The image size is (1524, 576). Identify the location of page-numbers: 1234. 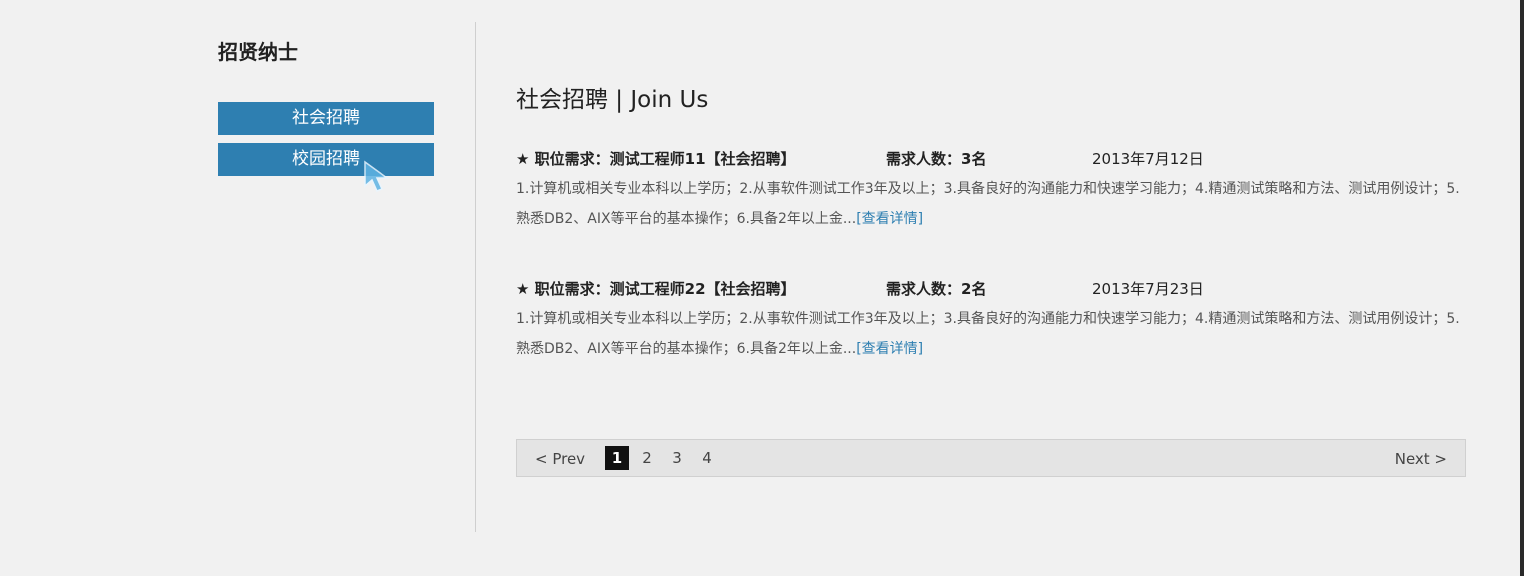
(665, 458).